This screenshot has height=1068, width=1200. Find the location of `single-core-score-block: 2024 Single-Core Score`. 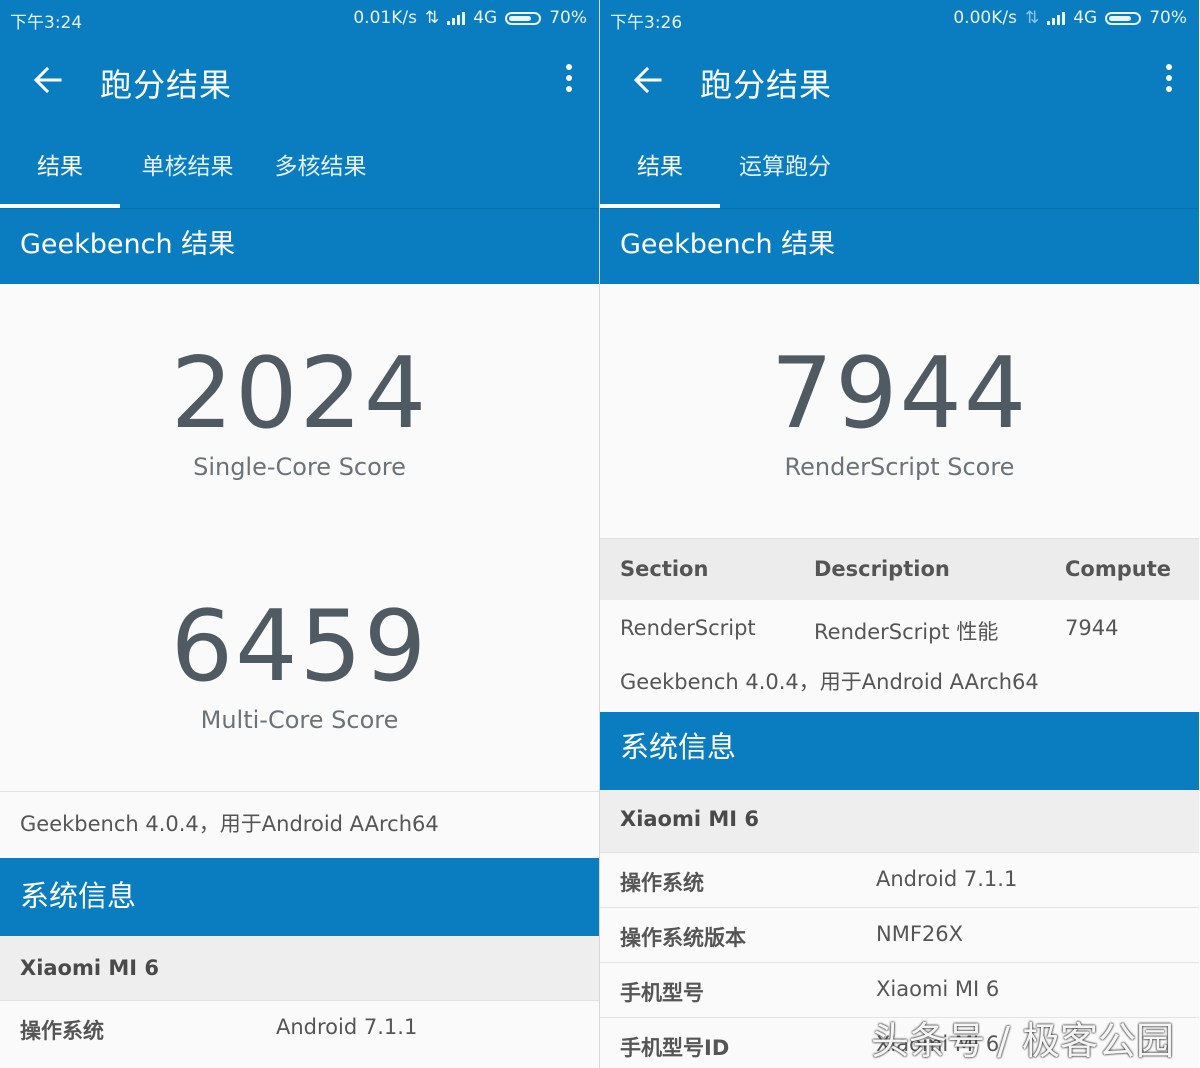

single-core-score-block: 2024 Single-Core Score is located at coordinates (299, 413).